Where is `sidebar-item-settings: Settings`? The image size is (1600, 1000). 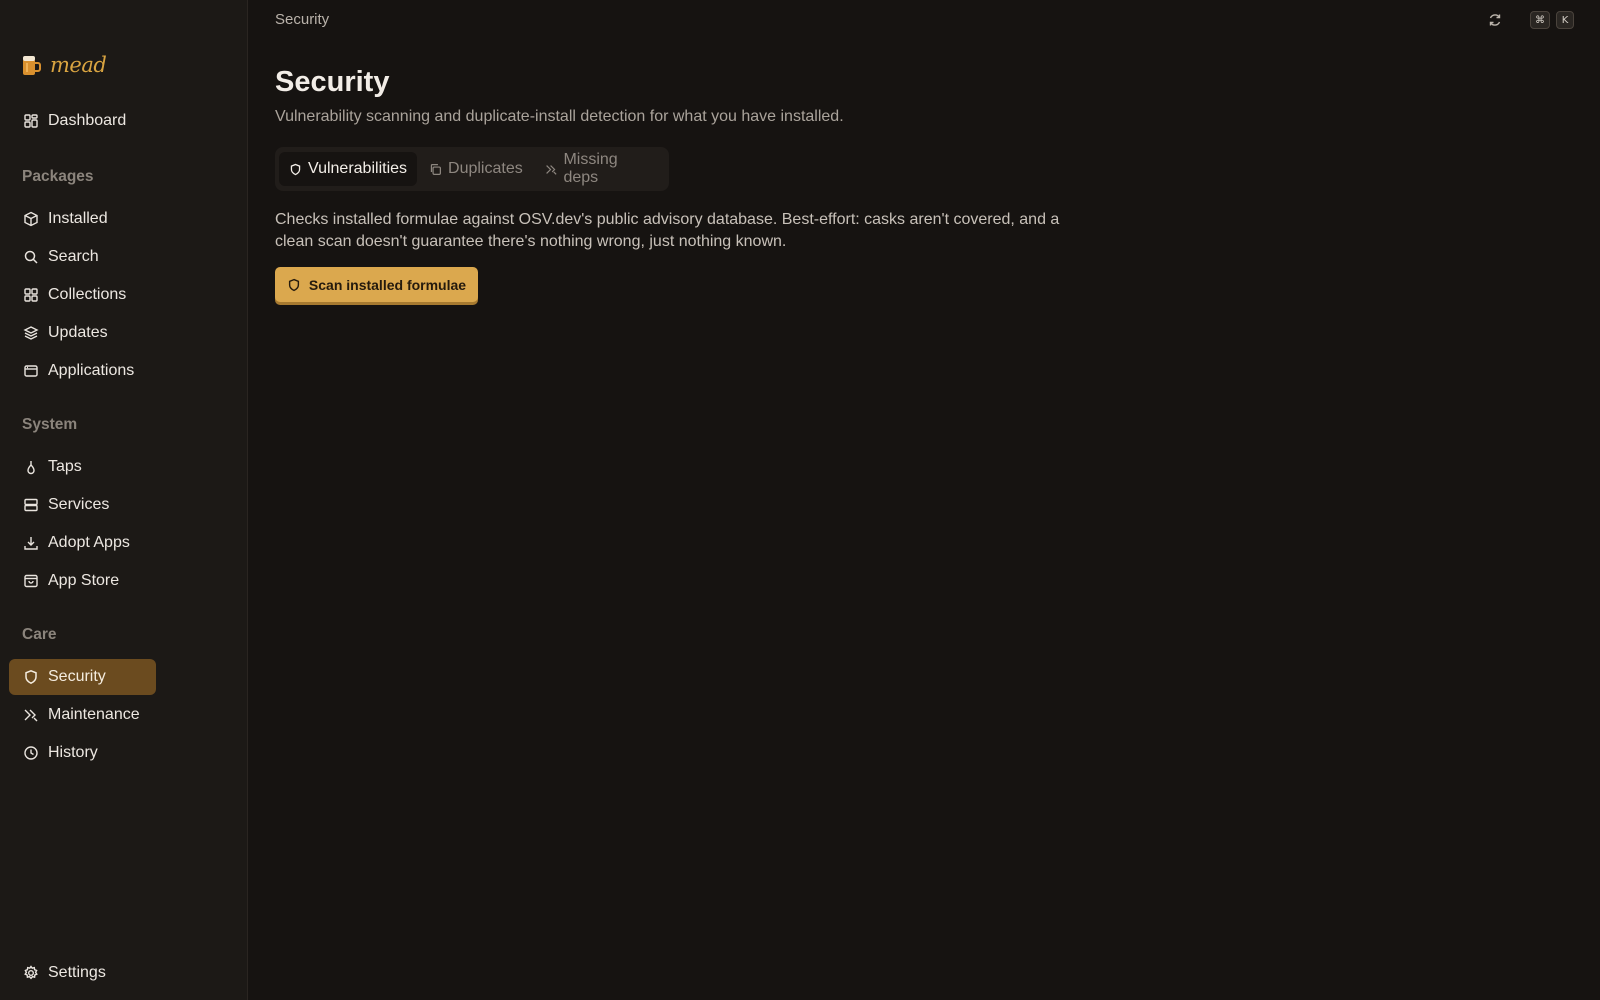
sidebar-item-settings: Settings is located at coordinates (82, 973).